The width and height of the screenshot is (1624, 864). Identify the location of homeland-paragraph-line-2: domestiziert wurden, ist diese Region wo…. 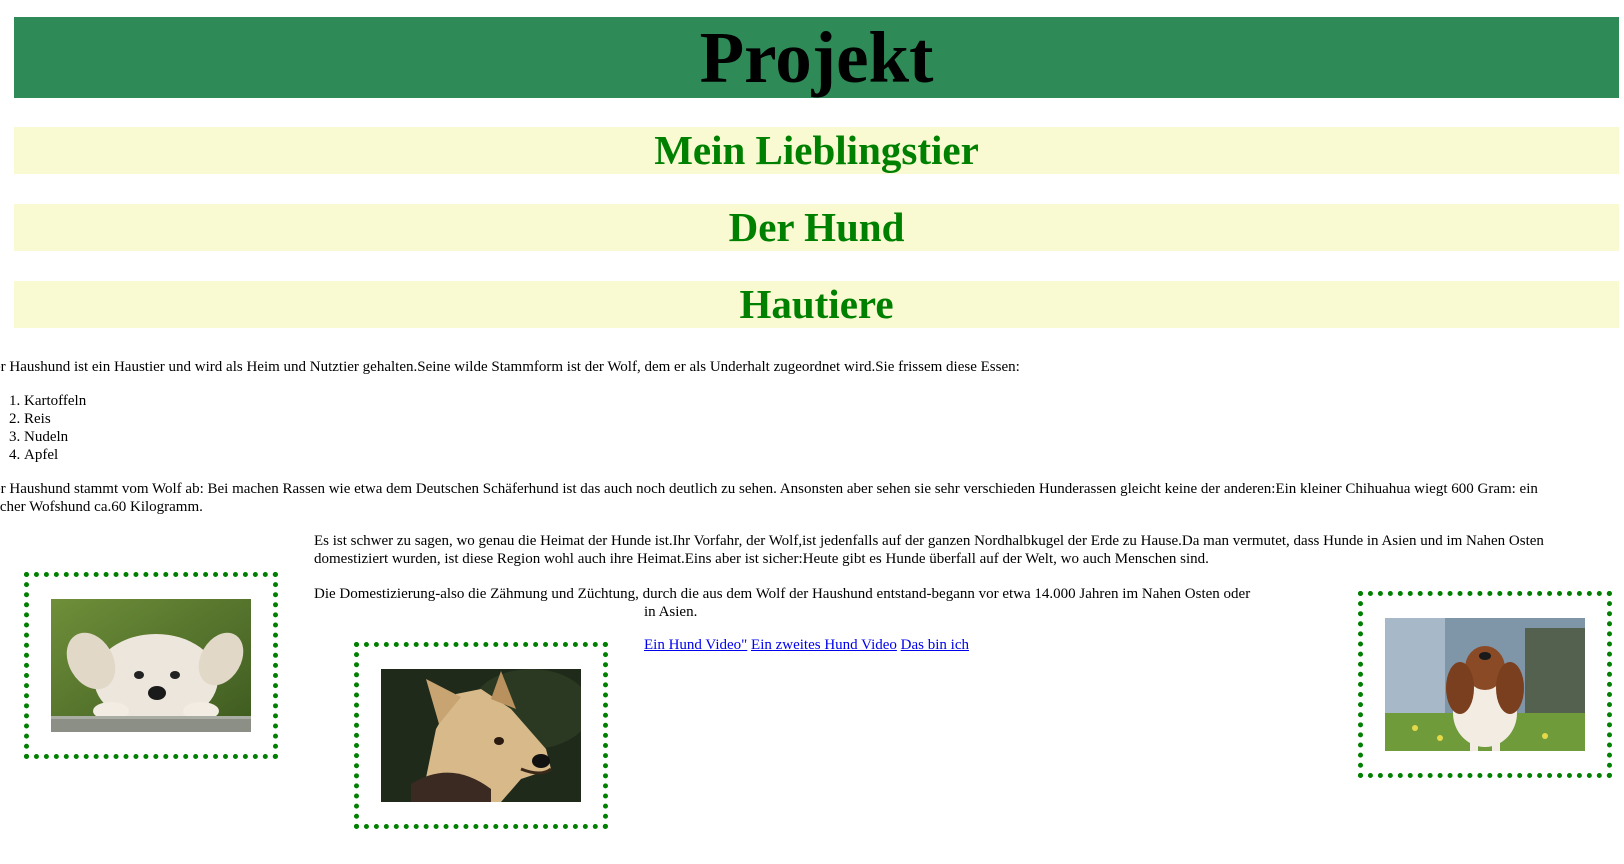
(761, 559).